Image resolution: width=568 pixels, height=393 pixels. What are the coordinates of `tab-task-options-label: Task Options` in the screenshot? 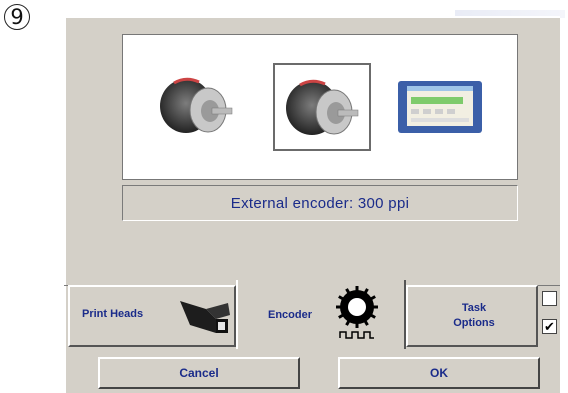 It's located at (474, 315).